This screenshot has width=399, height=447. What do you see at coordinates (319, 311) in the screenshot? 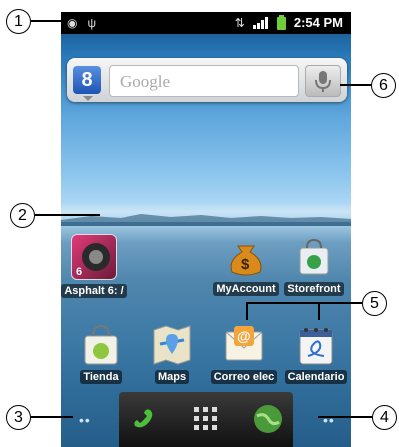
I see `callout-5-leader-right` at bounding box center [319, 311].